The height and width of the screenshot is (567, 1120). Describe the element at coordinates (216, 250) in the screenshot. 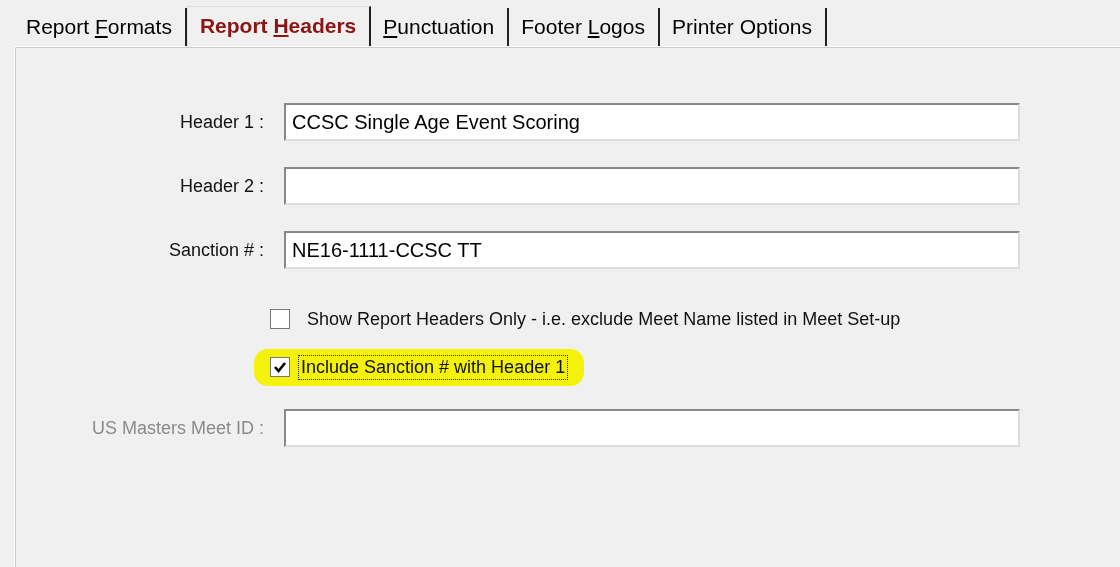

I see `field-label: Sanction # :` at that location.